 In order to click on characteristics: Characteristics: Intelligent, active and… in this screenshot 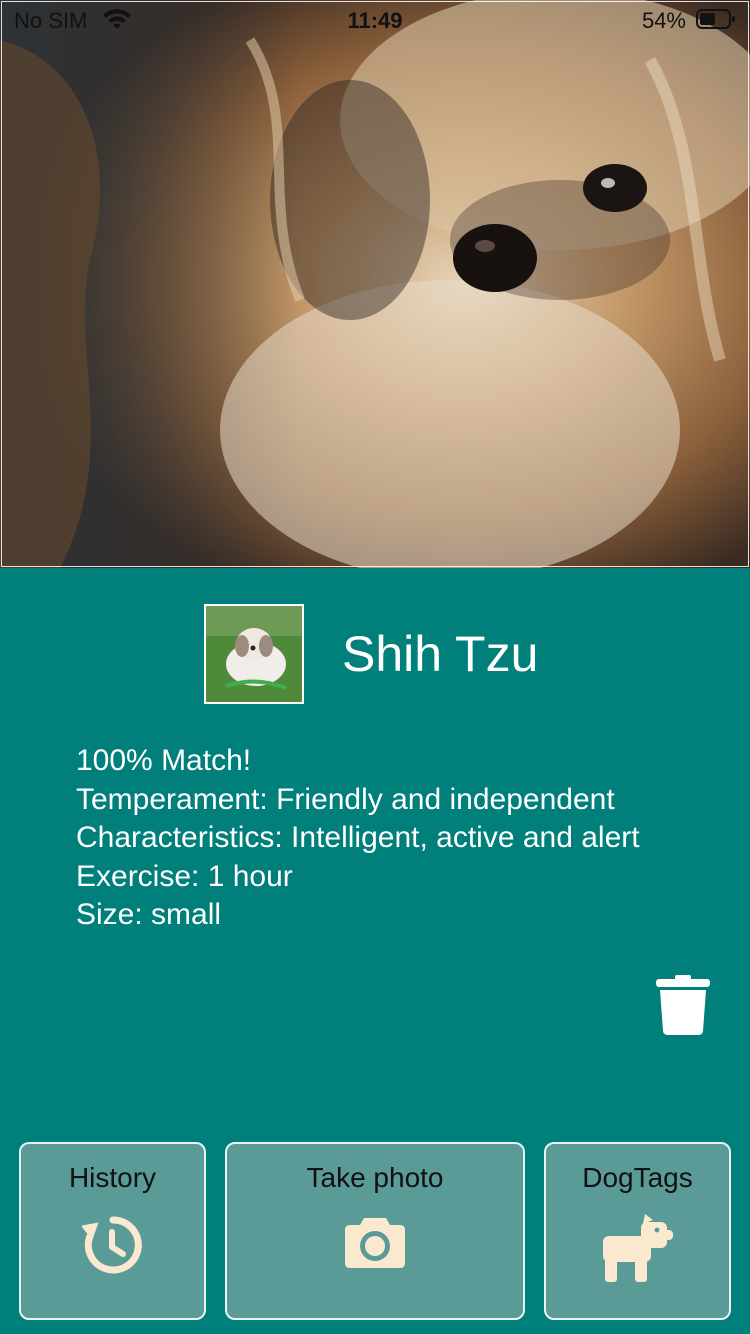, I will do `click(358, 838)`.